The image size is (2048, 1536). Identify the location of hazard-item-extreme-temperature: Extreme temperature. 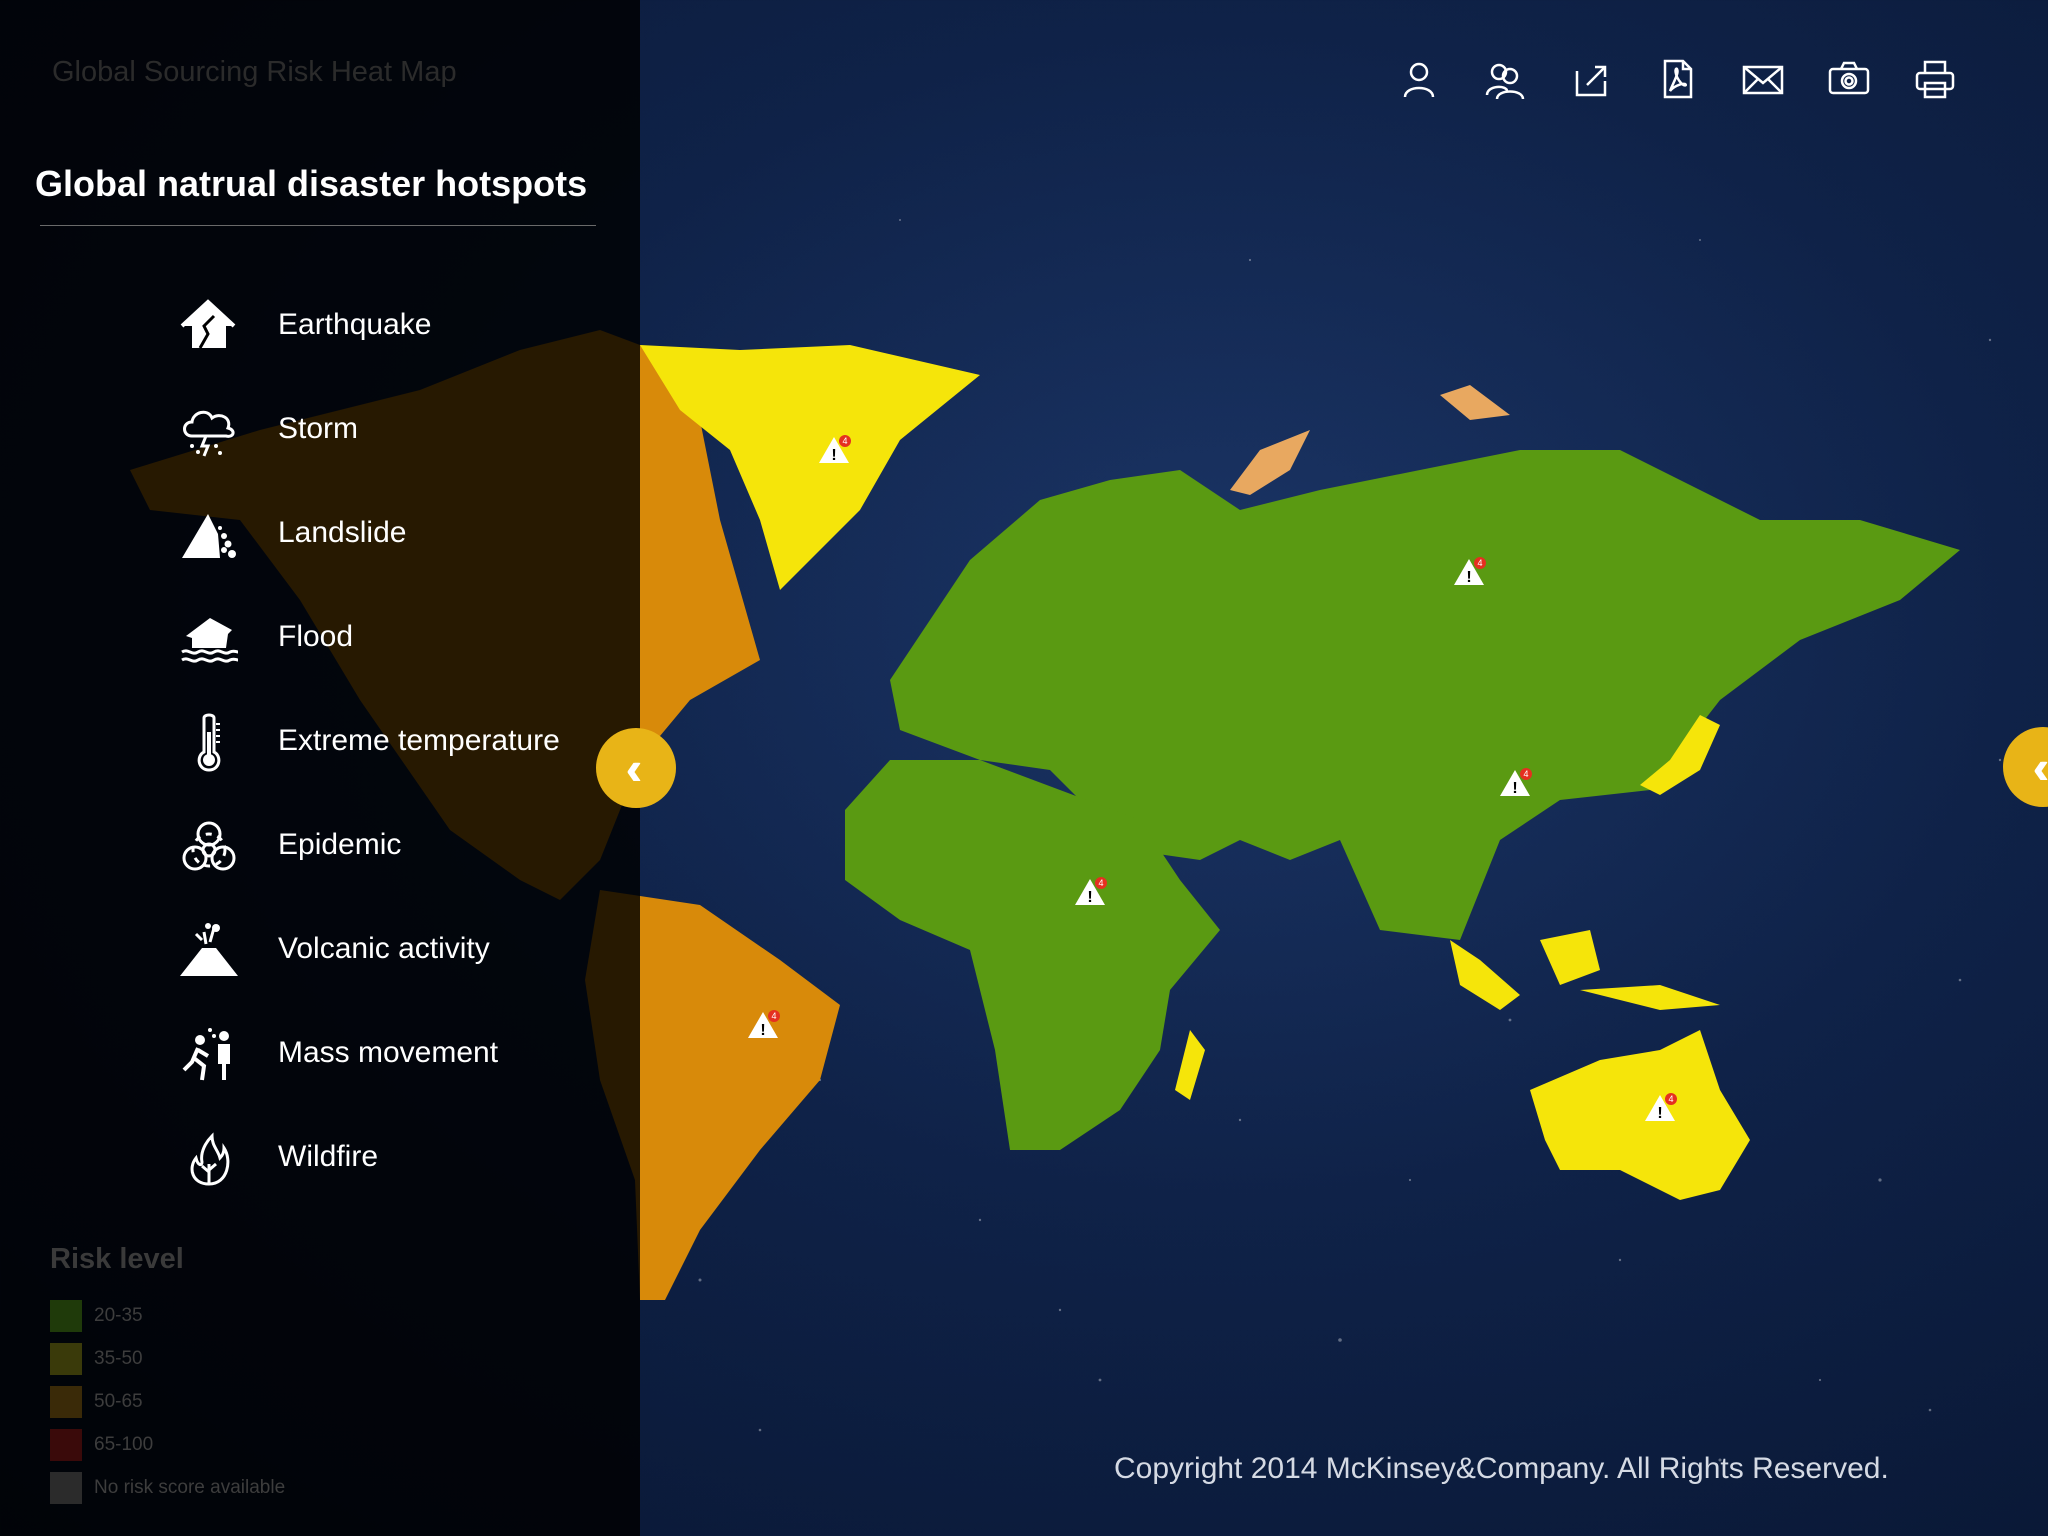
(380, 754).